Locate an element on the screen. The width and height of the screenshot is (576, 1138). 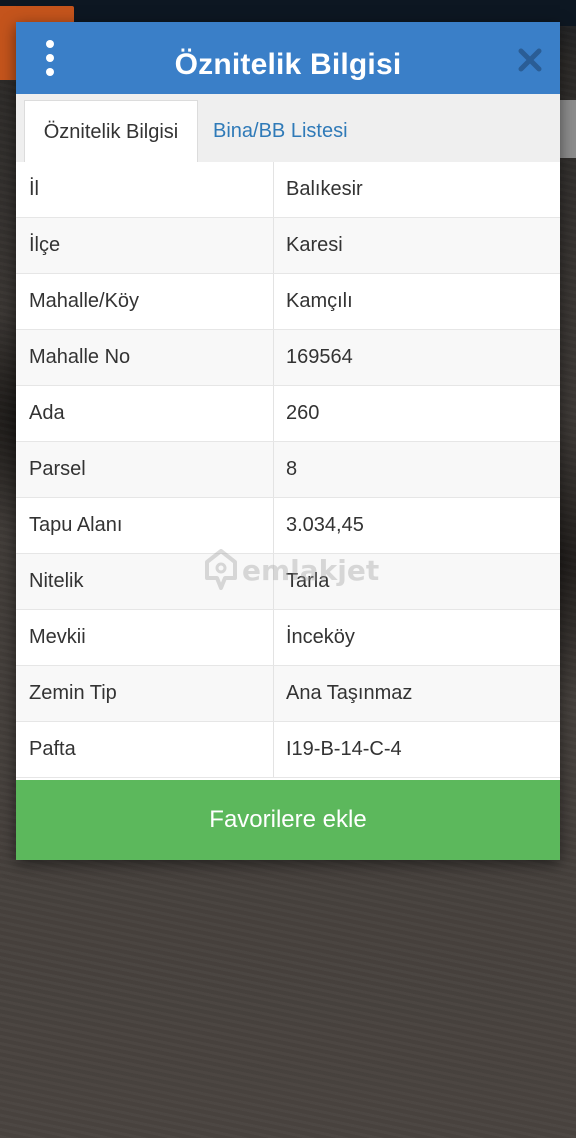
table-row: Mahalle No 169564 is located at coordinates (288, 358).